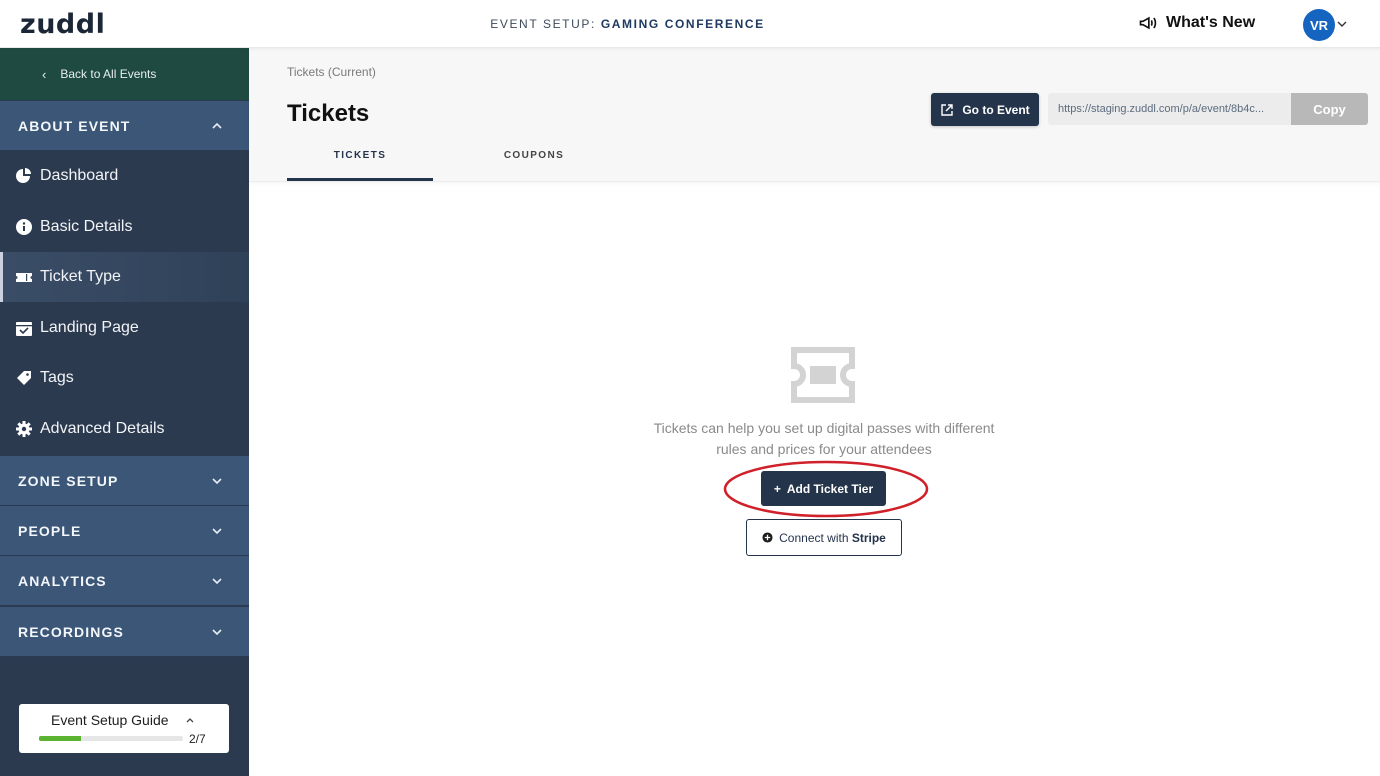 This screenshot has width=1380, height=776. What do you see at coordinates (124, 378) in the screenshot?
I see `sidebar-item-tags: Tags` at bounding box center [124, 378].